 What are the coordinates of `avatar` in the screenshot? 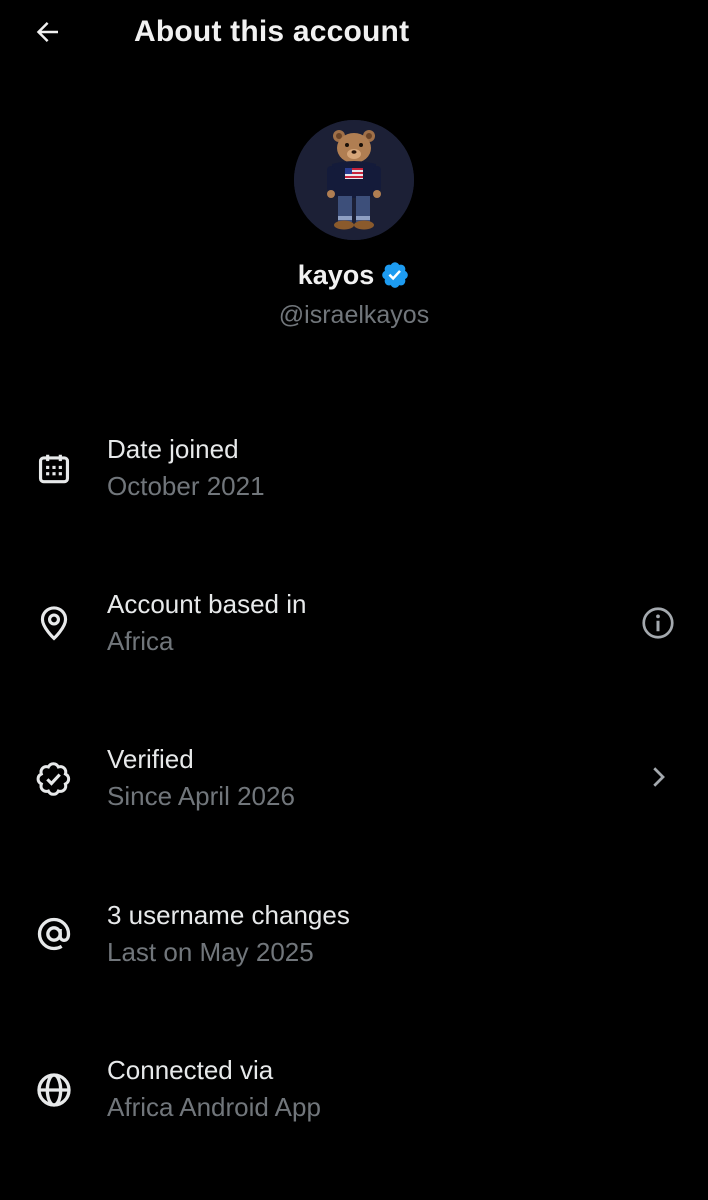 It's located at (354, 180).